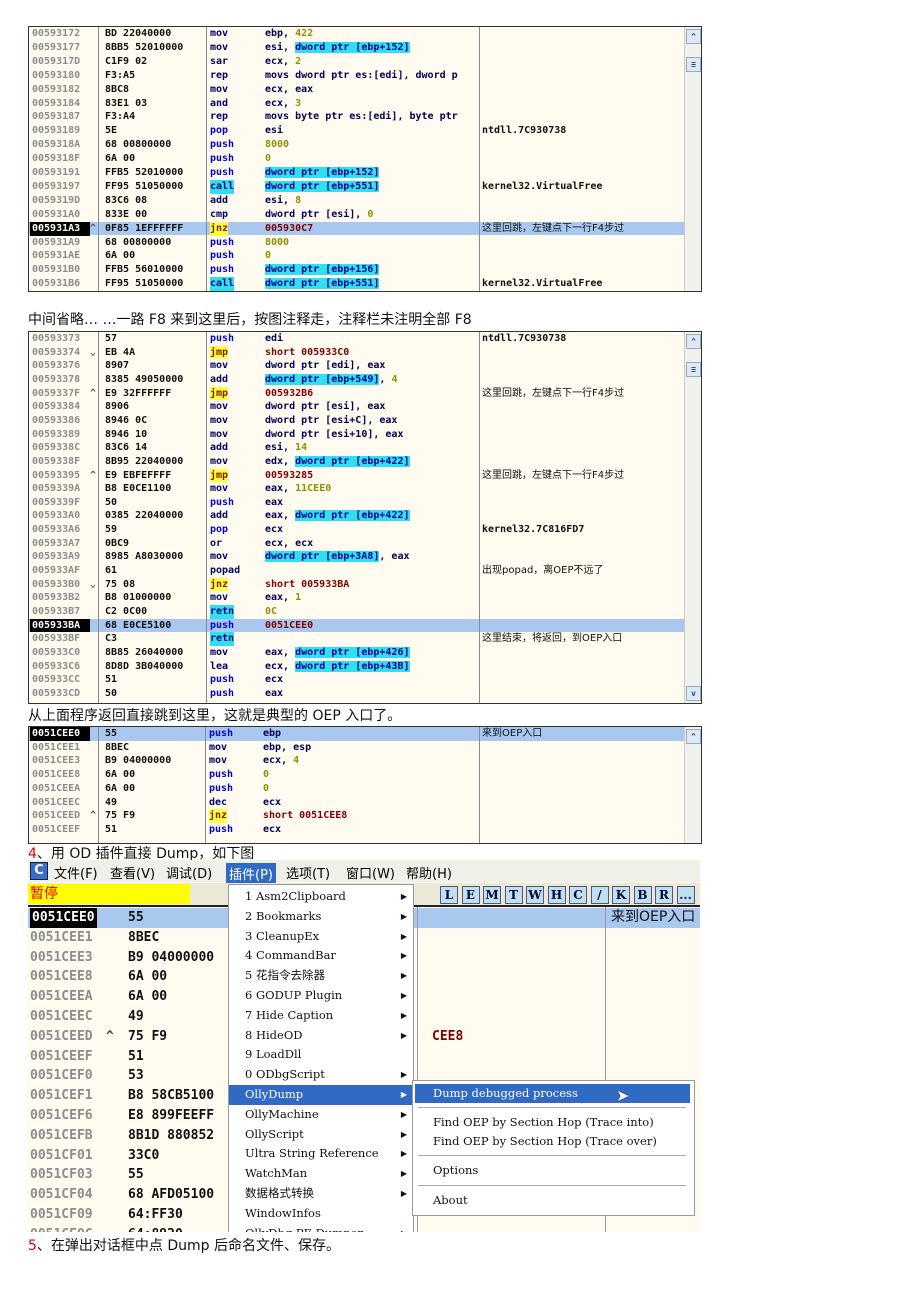 This screenshot has height=1302, width=920. What do you see at coordinates (321, 917) in the screenshot?
I see `menu-item: 2 Bookmarks ▶` at bounding box center [321, 917].